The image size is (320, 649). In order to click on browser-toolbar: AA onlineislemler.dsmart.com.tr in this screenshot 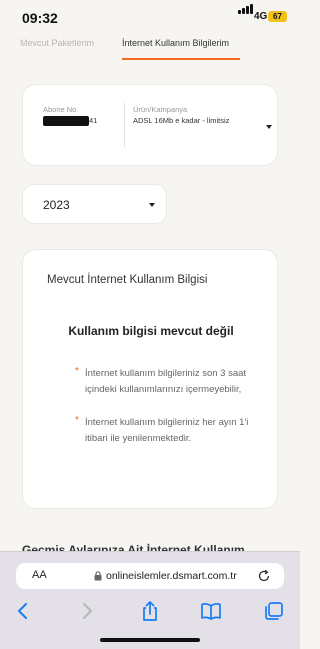, I will do `click(150, 600)`.